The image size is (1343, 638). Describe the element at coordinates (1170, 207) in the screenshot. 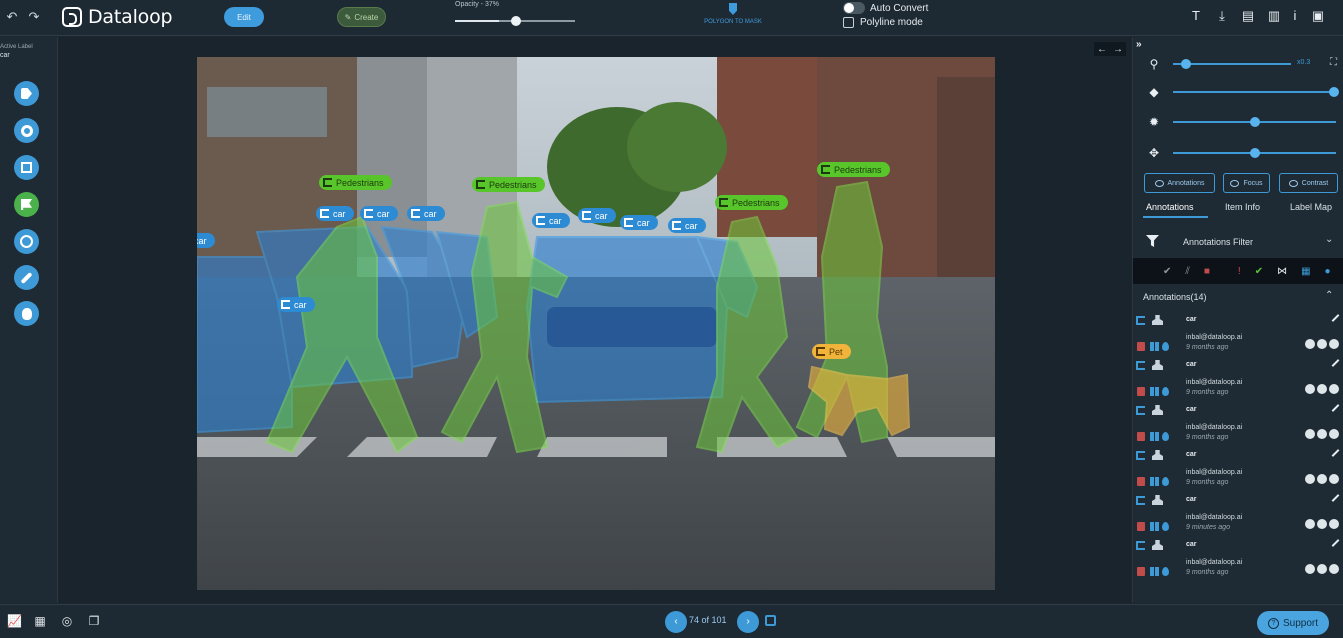

I see `tab-annotations: Annotations` at that location.